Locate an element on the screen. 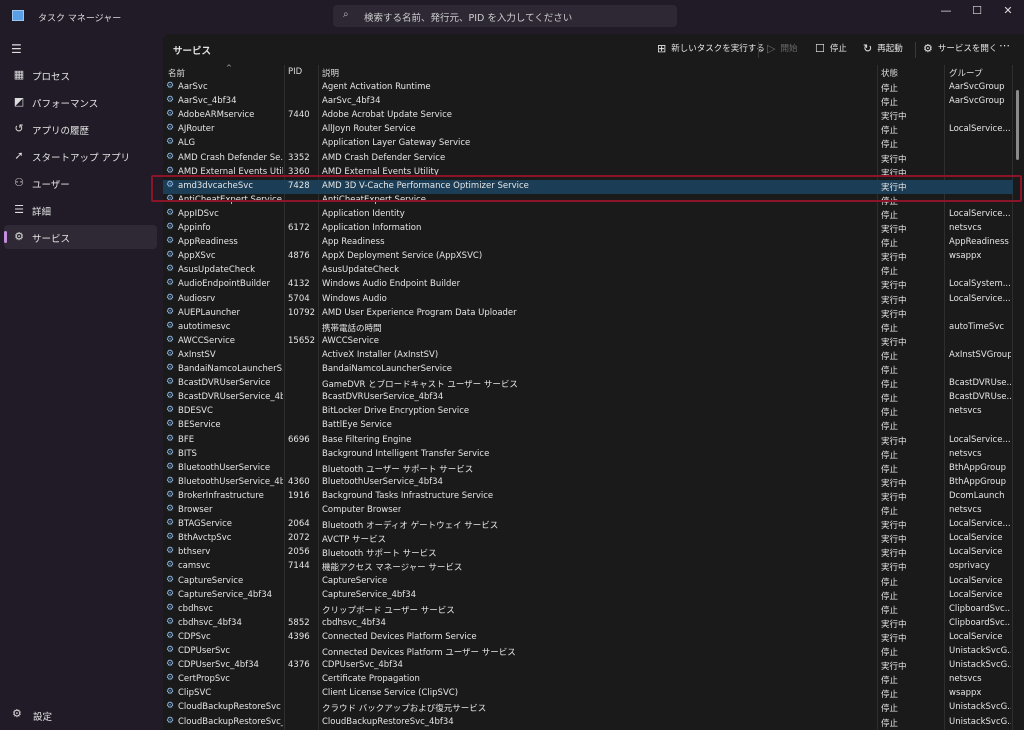 This screenshot has height=730, width=1024. gear-icon: ⚙ is located at coordinates (17, 713).